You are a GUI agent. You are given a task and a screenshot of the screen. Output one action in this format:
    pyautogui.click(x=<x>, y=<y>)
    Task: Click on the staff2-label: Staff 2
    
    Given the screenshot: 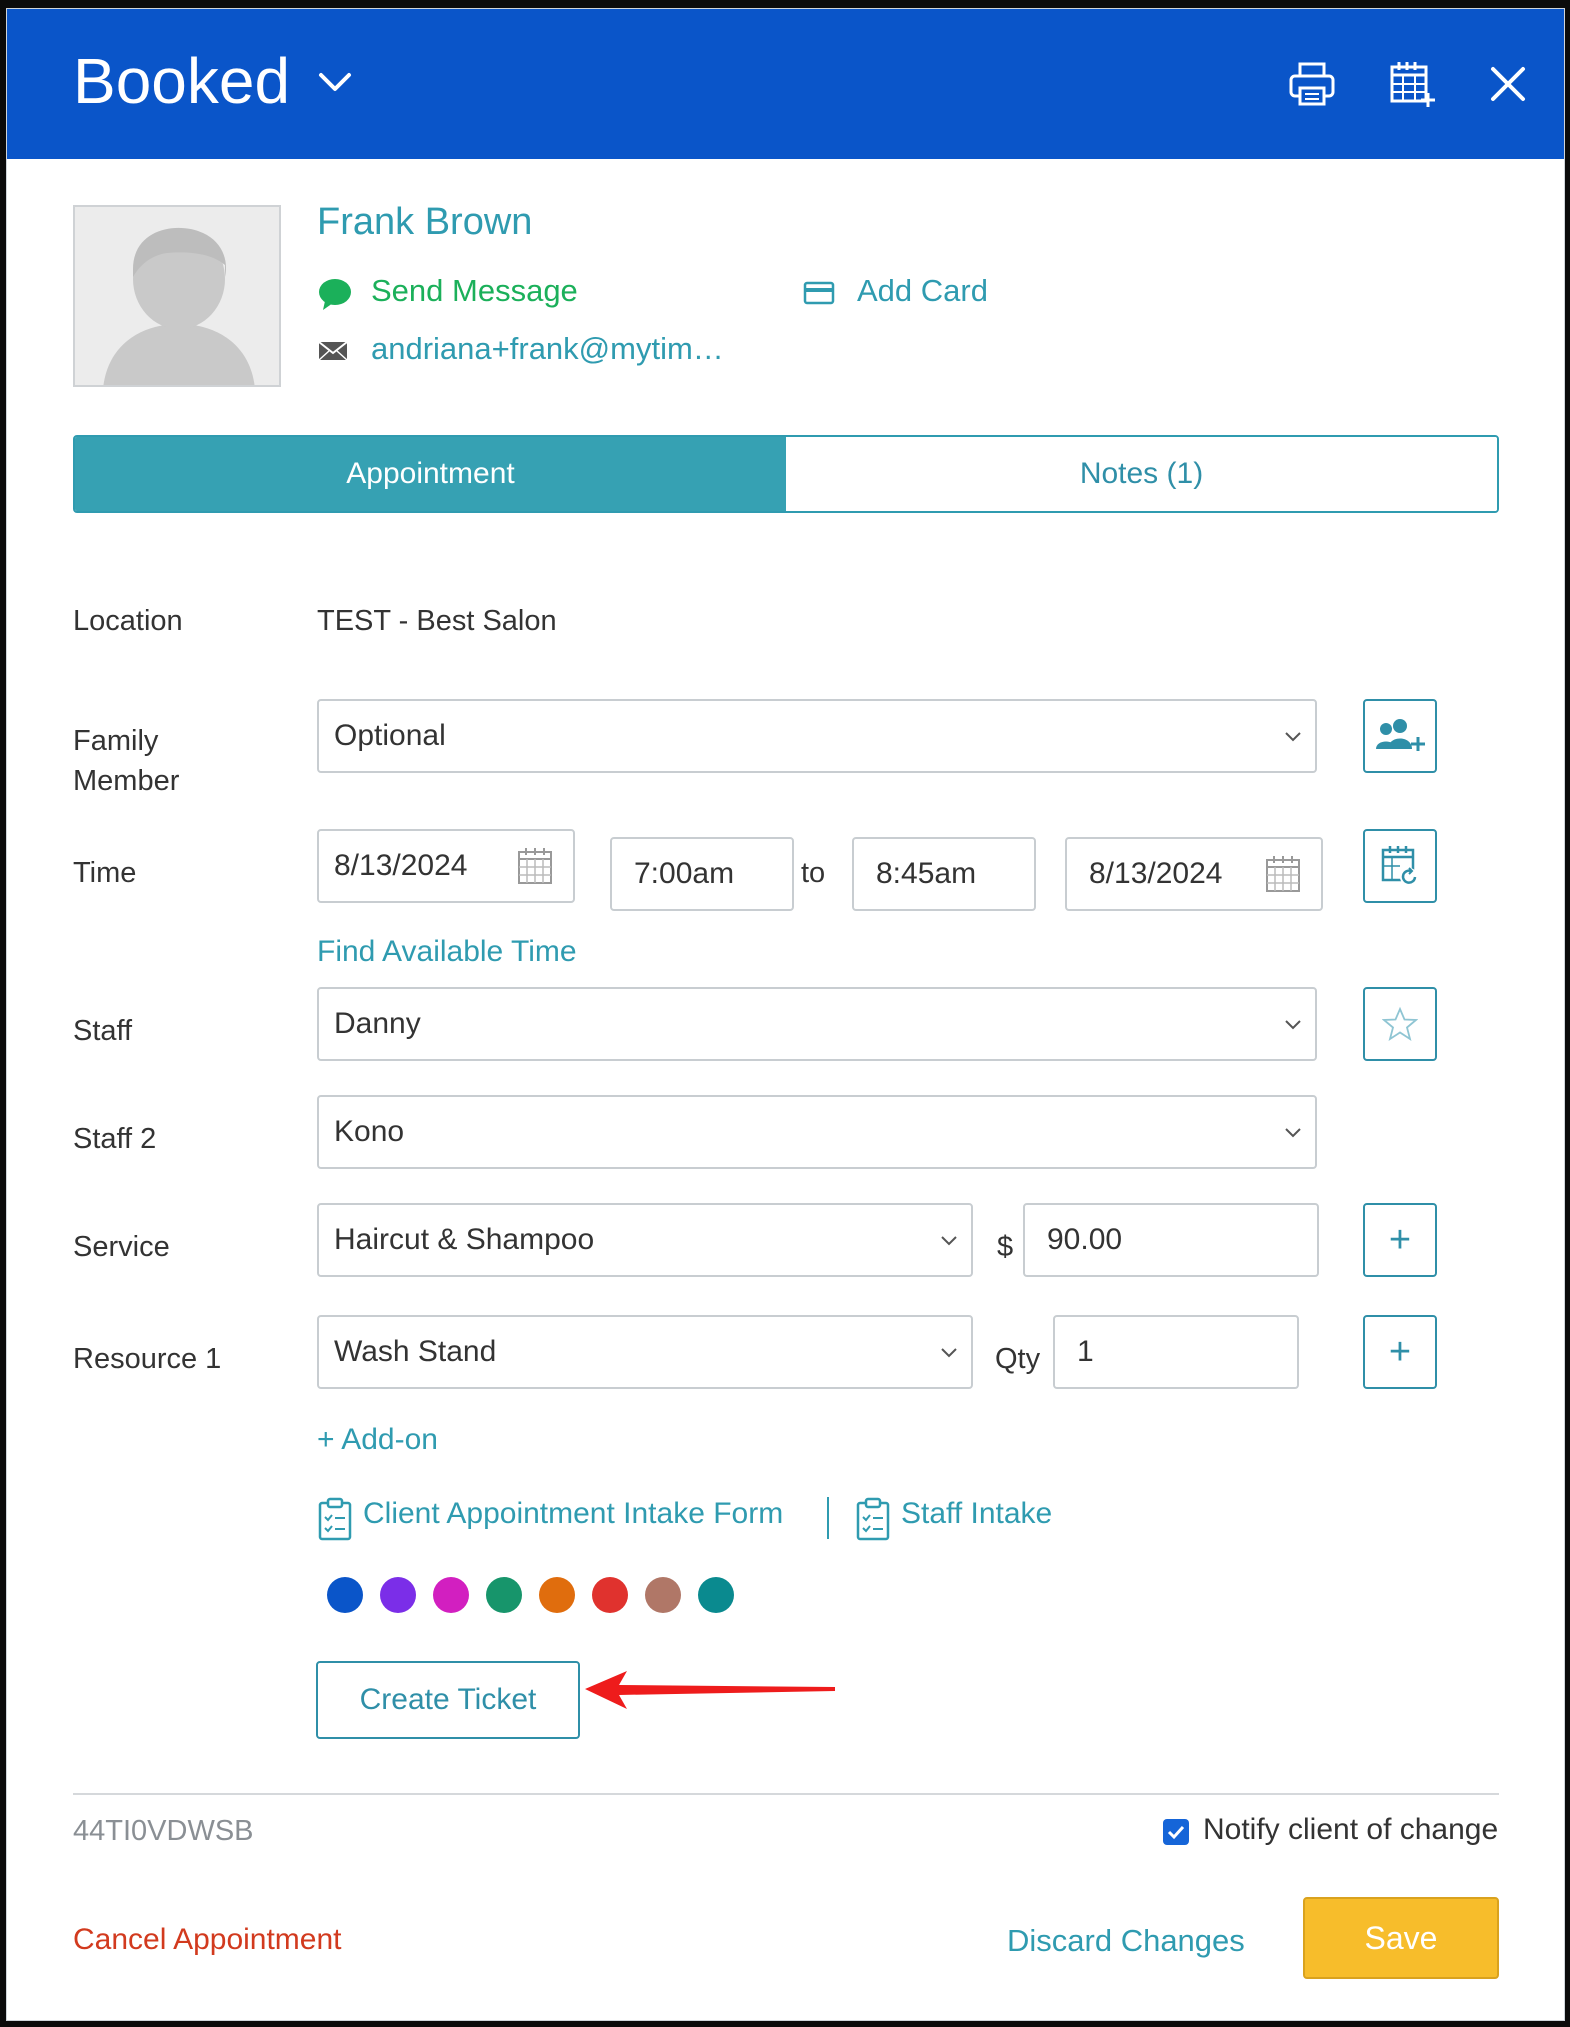 What is the action you would take?
    pyautogui.click(x=115, y=1139)
    